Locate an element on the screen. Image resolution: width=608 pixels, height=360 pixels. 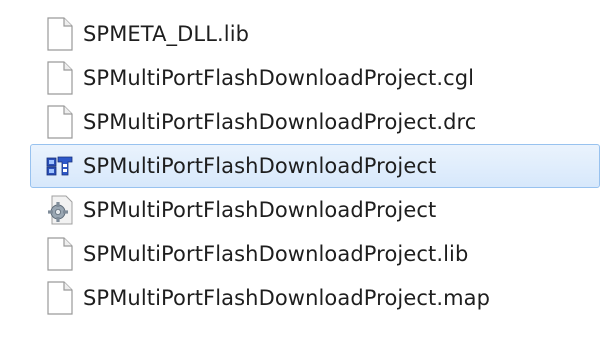
file-row: SPMultiPortFlashDownloadProject is located at coordinates (315, 210).